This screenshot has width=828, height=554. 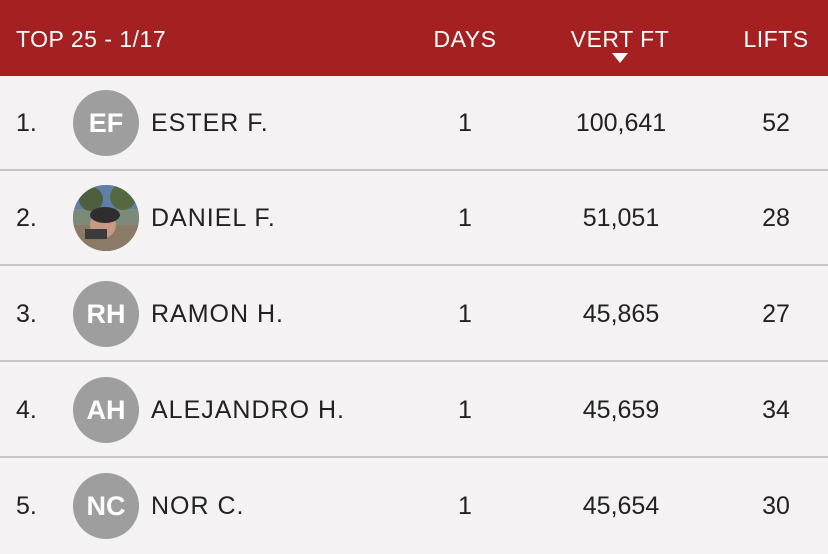 What do you see at coordinates (210, 123) in the screenshot?
I see `skier-name: ESTER F.` at bounding box center [210, 123].